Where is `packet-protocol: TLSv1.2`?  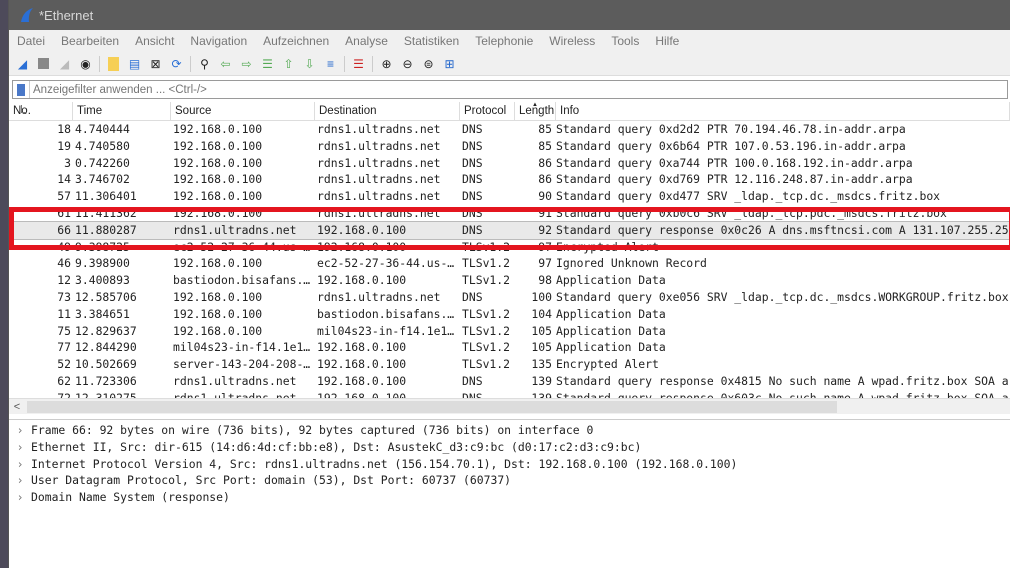 packet-protocol: TLSv1.2 is located at coordinates (486, 263).